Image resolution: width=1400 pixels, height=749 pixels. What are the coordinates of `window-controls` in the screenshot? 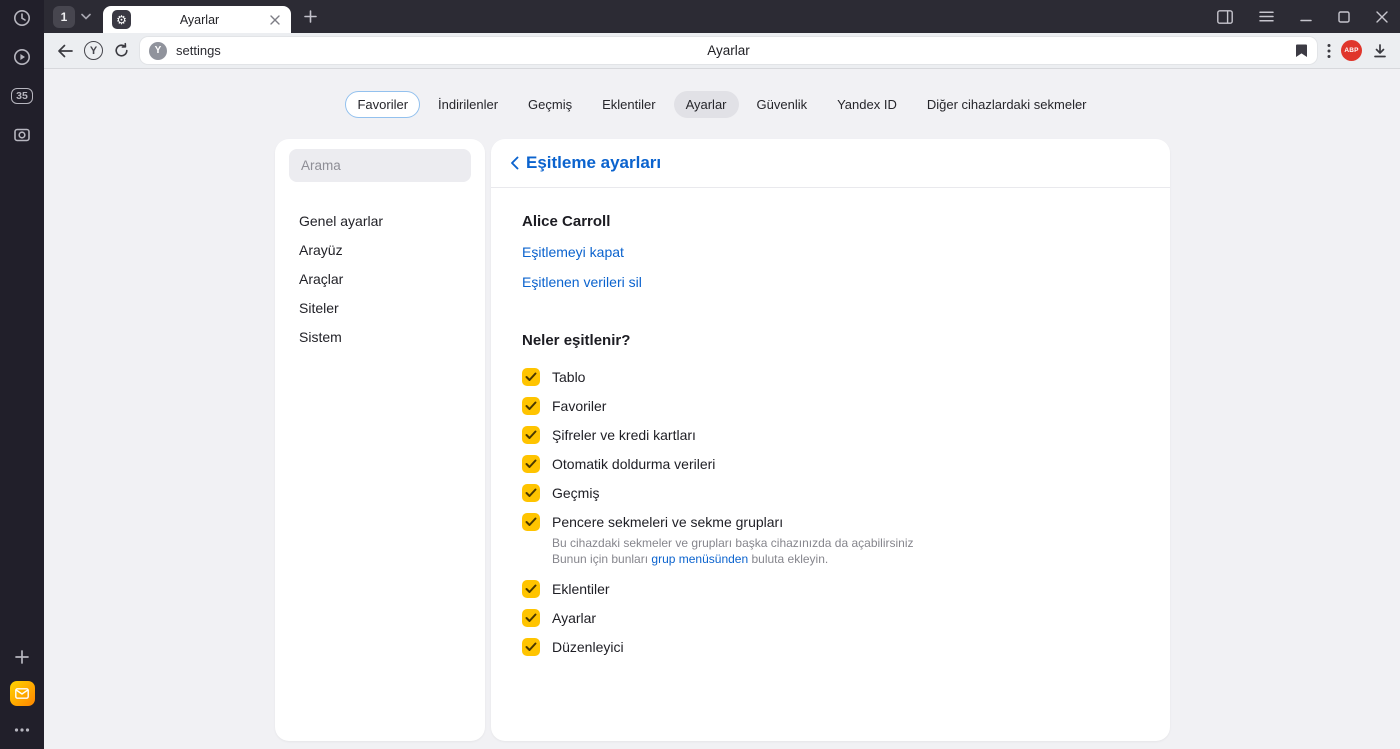 It's located at (1302, 16).